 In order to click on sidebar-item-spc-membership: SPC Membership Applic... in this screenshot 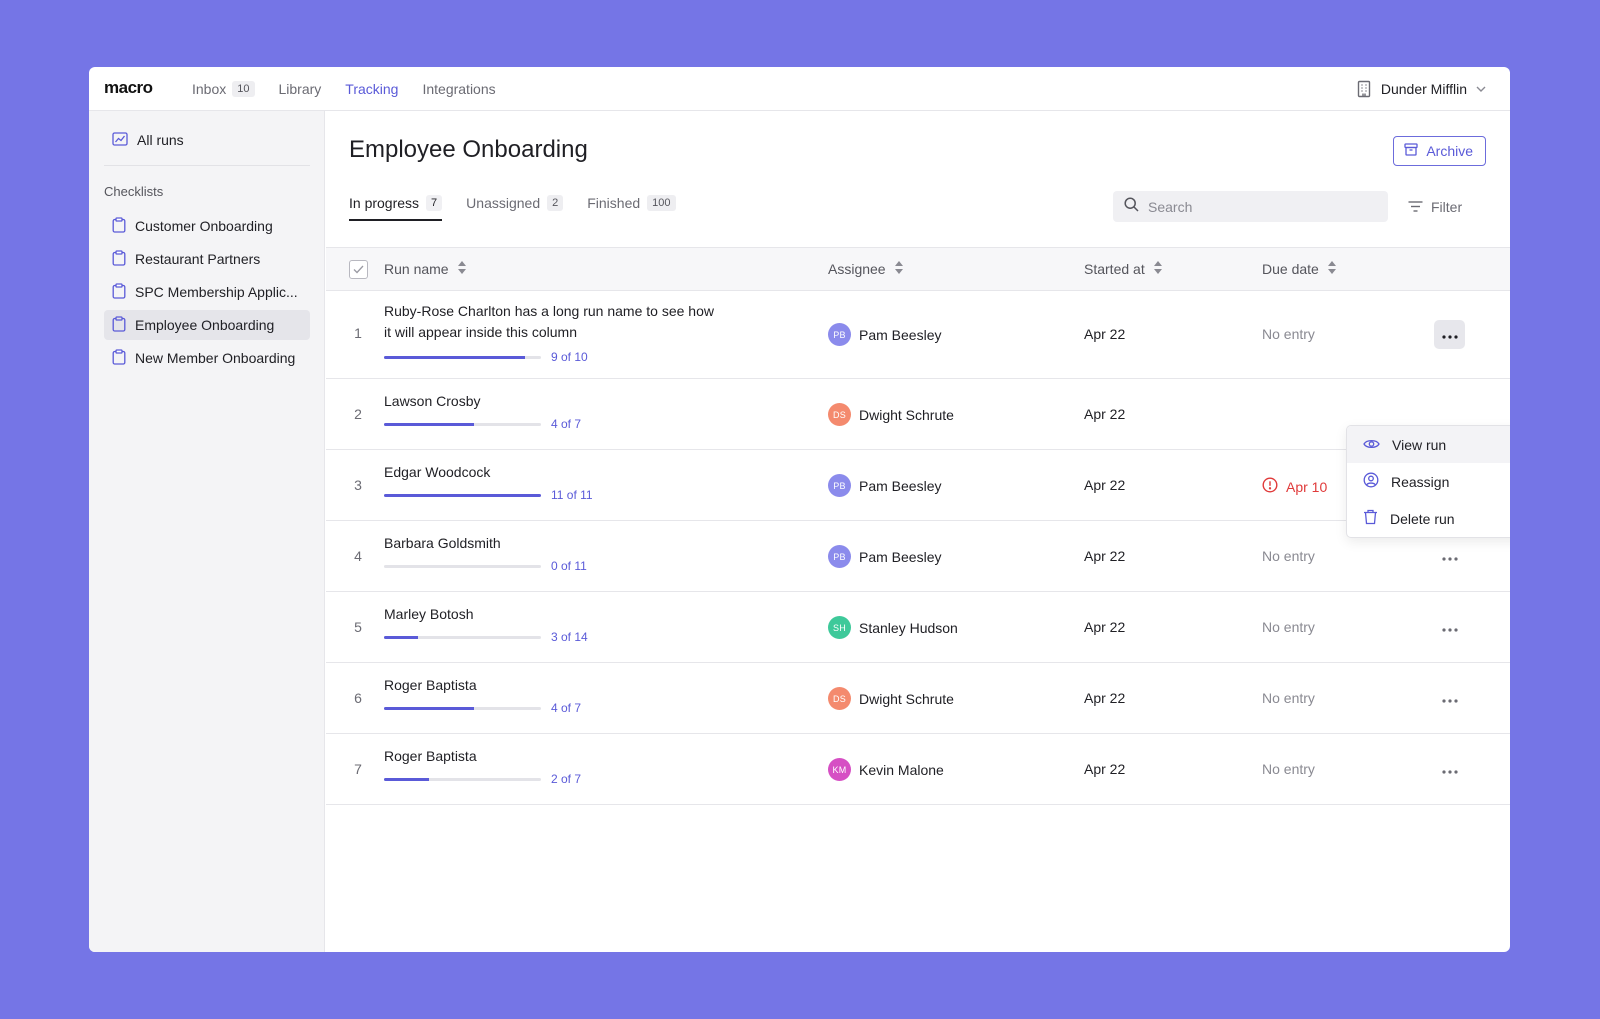, I will do `click(207, 292)`.